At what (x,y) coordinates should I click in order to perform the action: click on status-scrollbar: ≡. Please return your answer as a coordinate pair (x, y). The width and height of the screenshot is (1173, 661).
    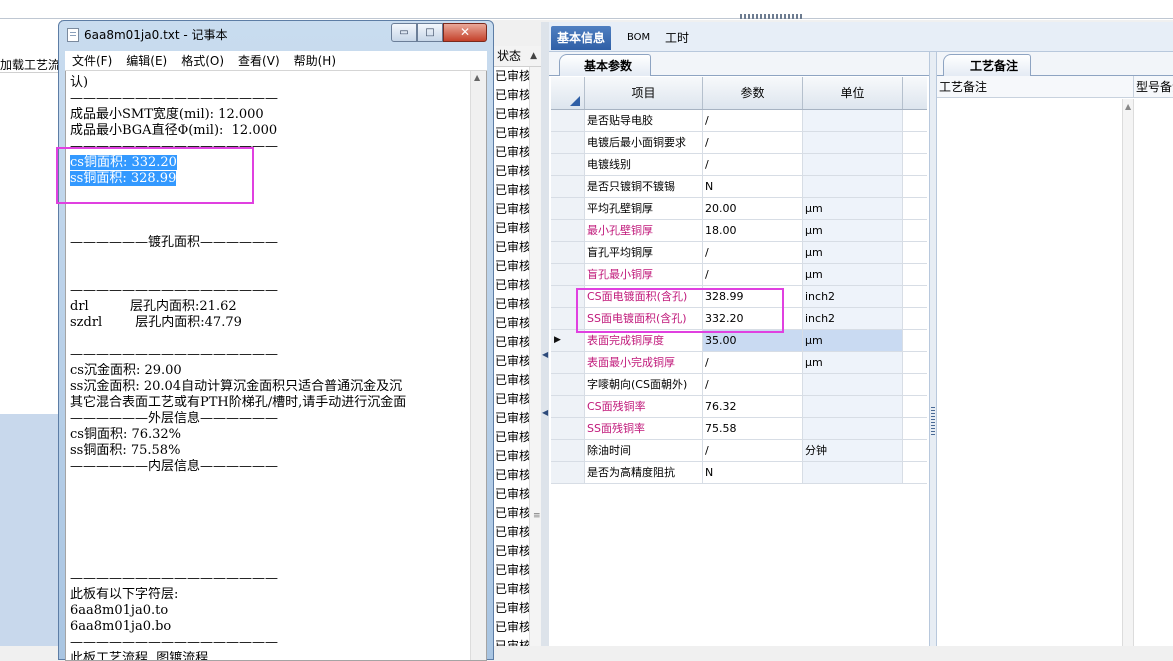
    Looking at the image, I should click on (535, 356).